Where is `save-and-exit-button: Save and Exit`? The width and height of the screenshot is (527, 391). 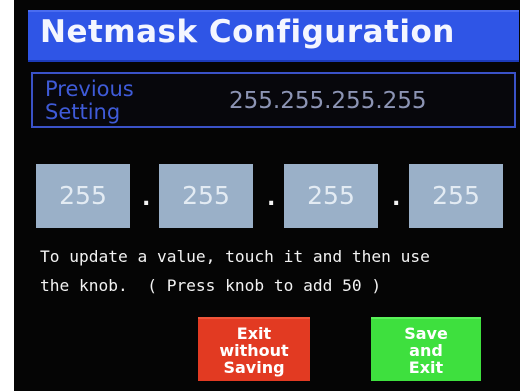
save-and-exit-button: Save and Exit is located at coordinates (426, 349).